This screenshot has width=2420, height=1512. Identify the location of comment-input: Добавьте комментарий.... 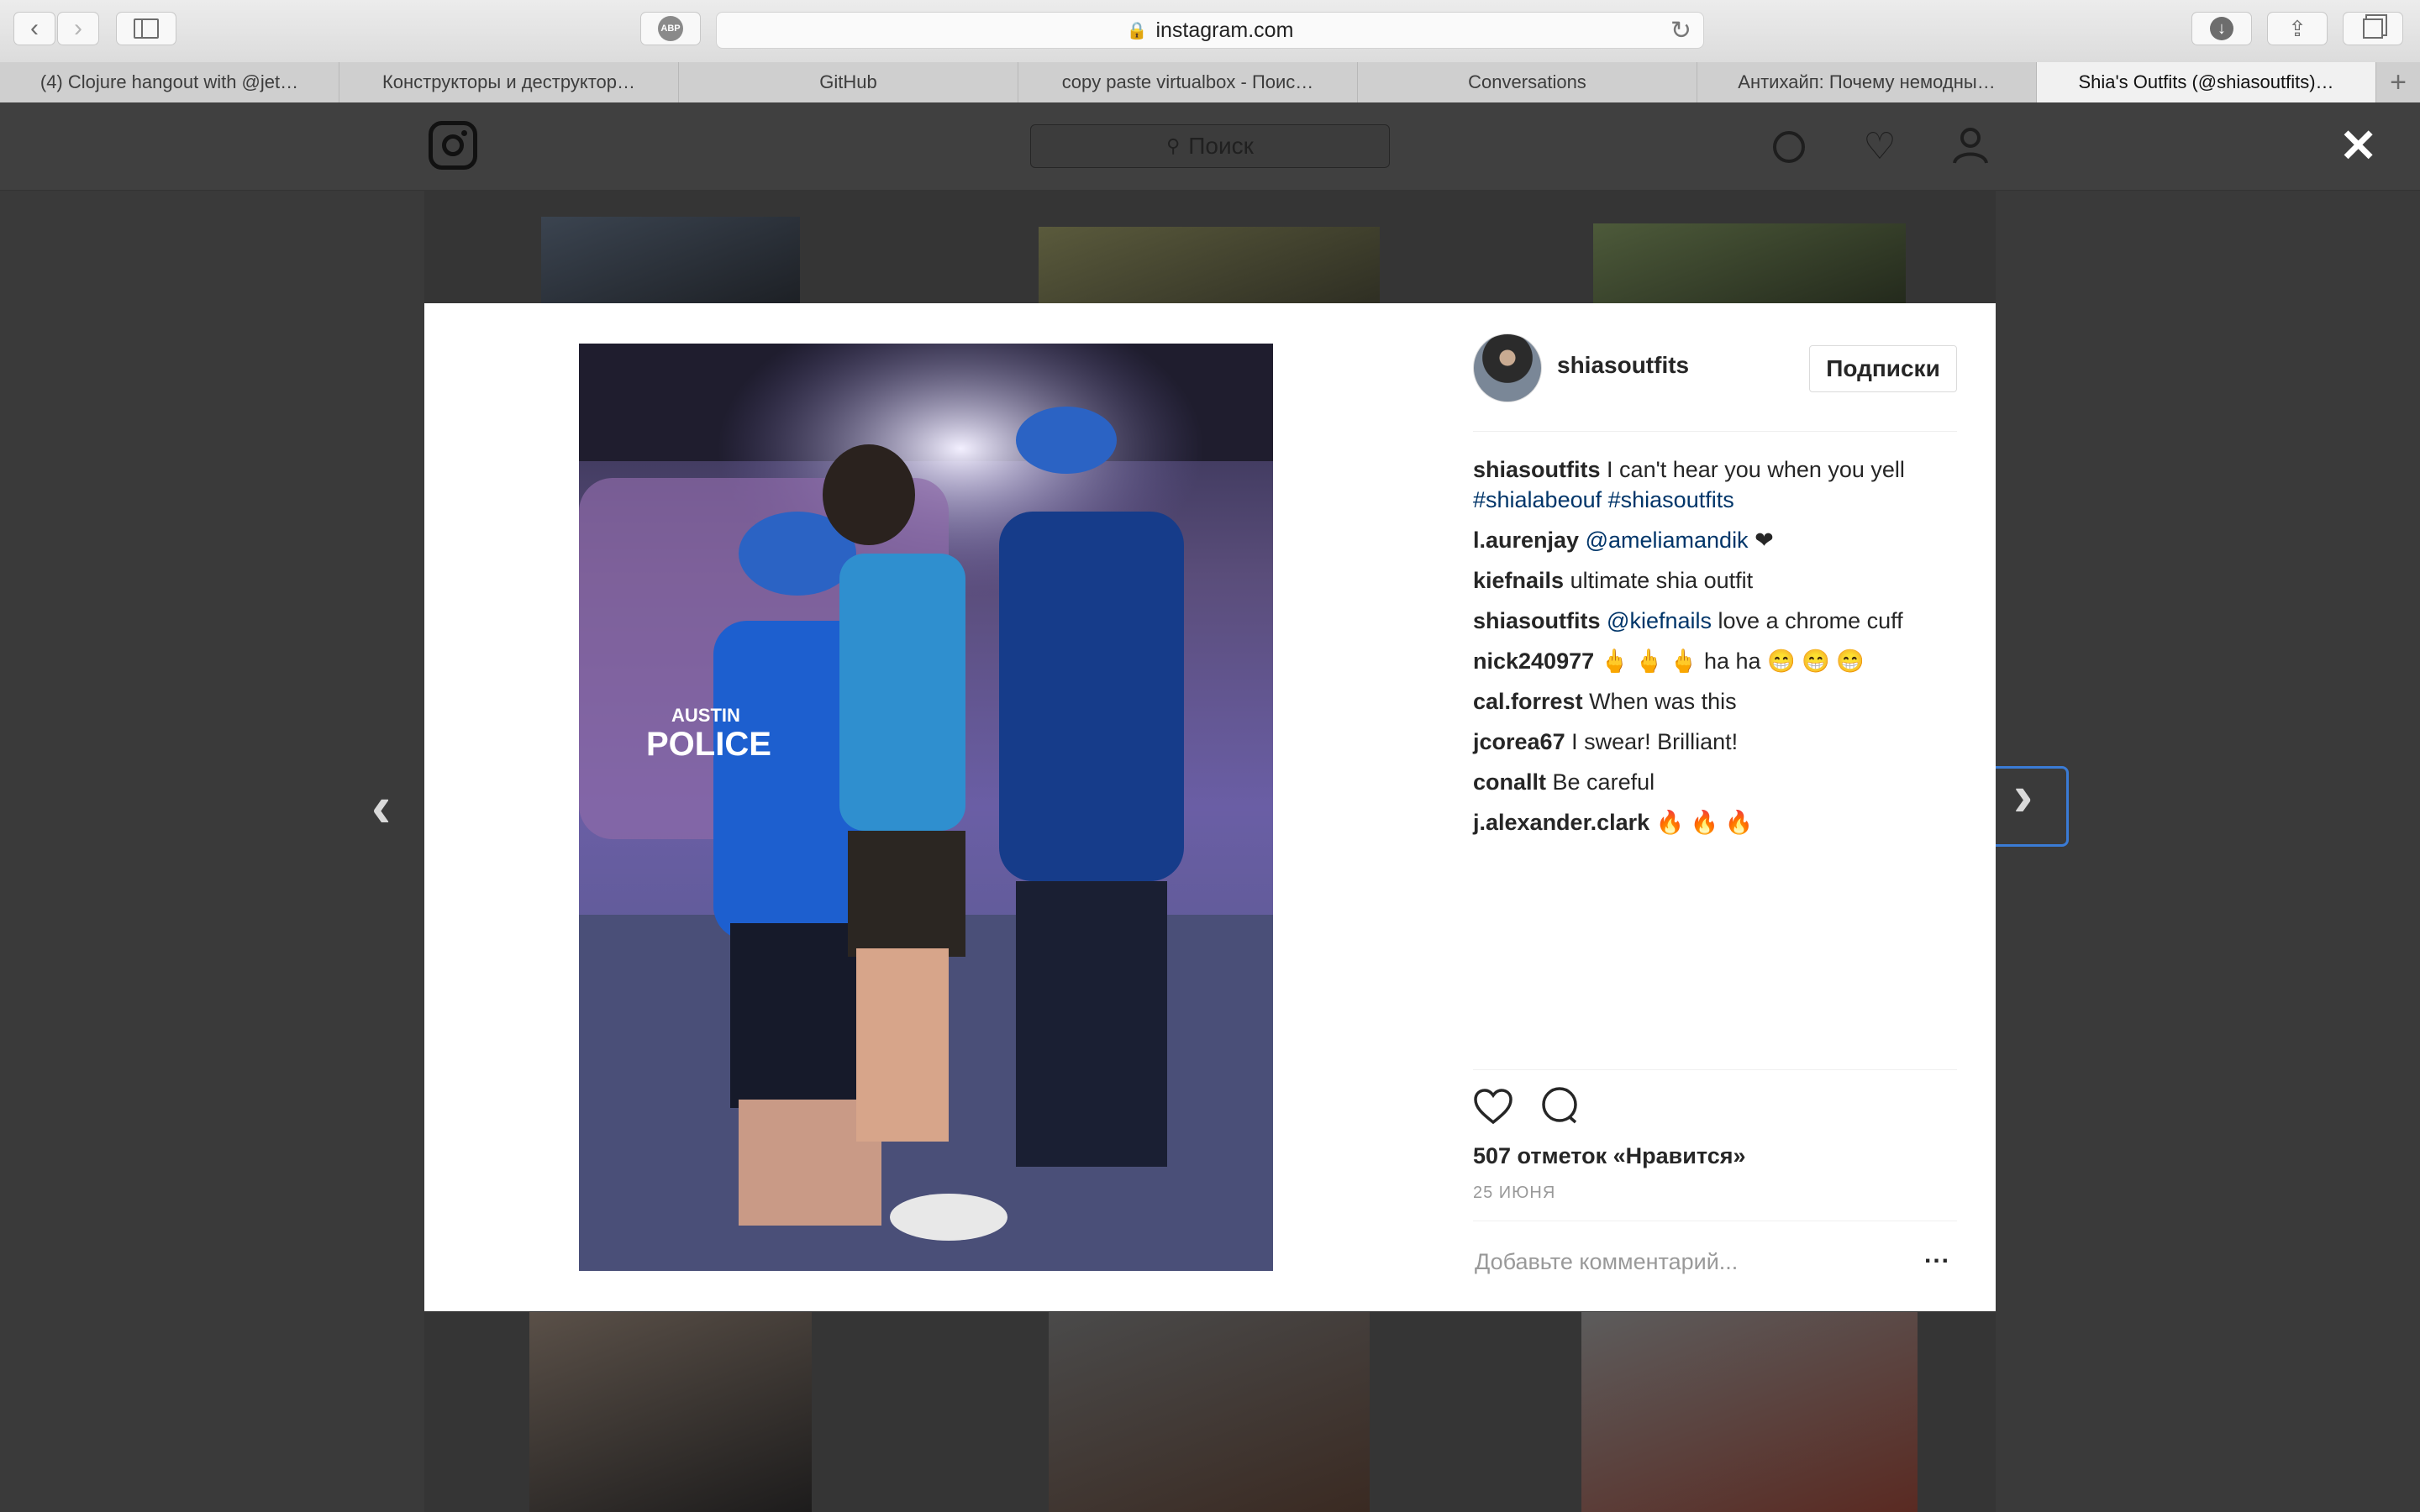
(1606, 1262).